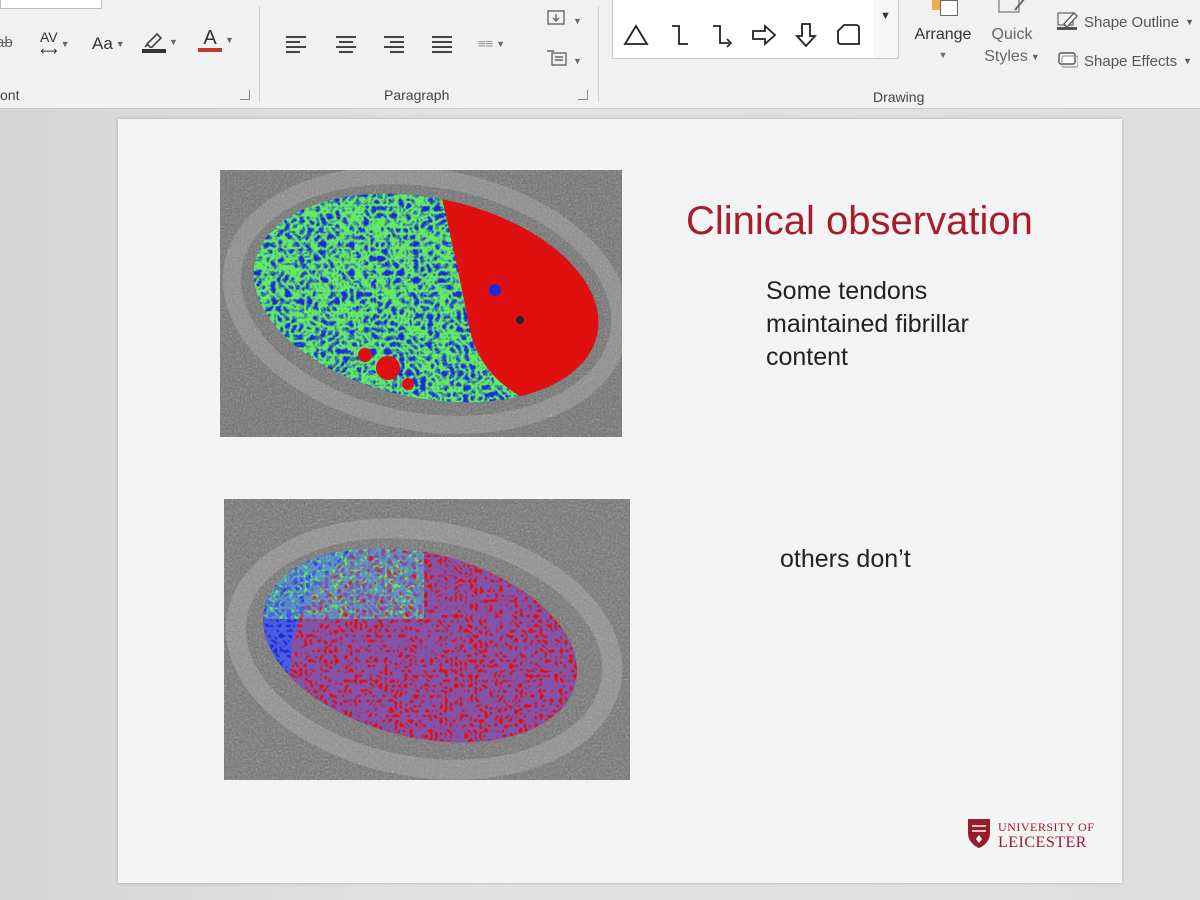 The height and width of the screenshot is (900, 1200). I want to click on columns-button: ≡≡ ▼, so click(491, 43).